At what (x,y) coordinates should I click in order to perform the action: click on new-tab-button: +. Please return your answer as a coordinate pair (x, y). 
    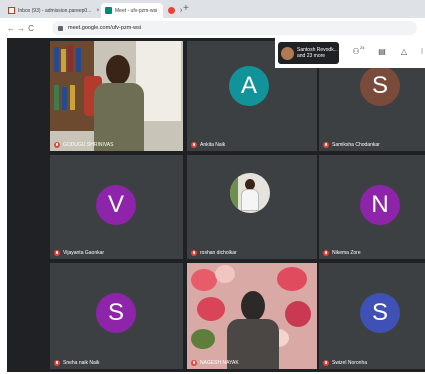
    Looking at the image, I should click on (186, 9).